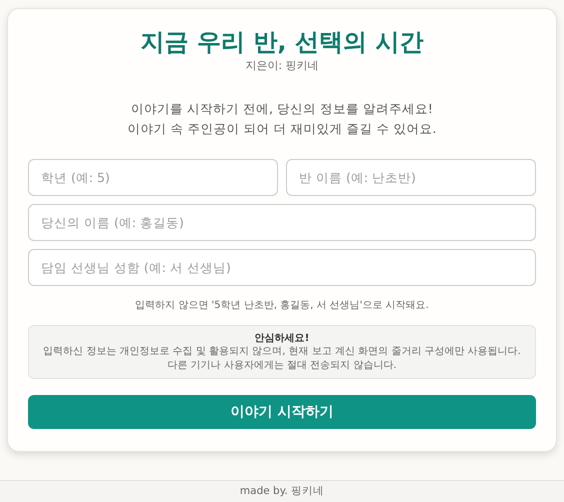 This screenshot has height=502, width=564. Describe the element at coordinates (282, 129) in the screenshot. I see `intro-text: 이야기 속 주인공이 되어 더 재미있게 즐길 수 있어요.` at that location.